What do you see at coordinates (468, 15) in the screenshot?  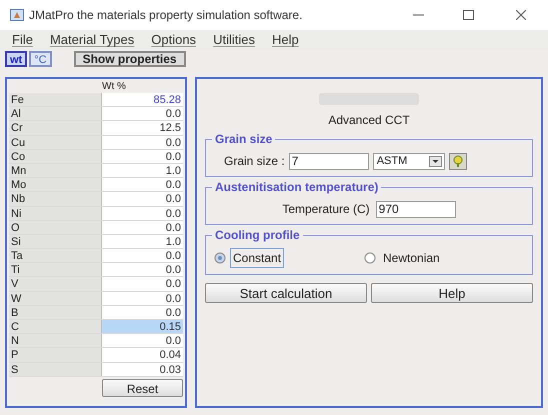 I see `maximize-icon` at bounding box center [468, 15].